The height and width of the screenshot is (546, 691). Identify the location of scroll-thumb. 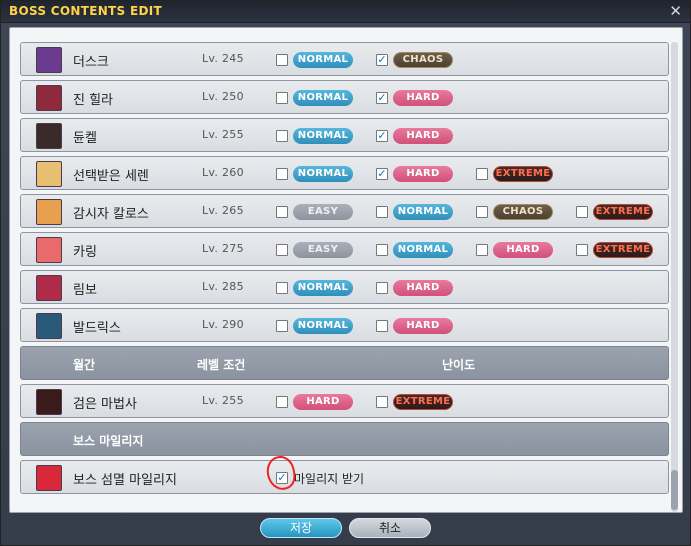
(674, 490).